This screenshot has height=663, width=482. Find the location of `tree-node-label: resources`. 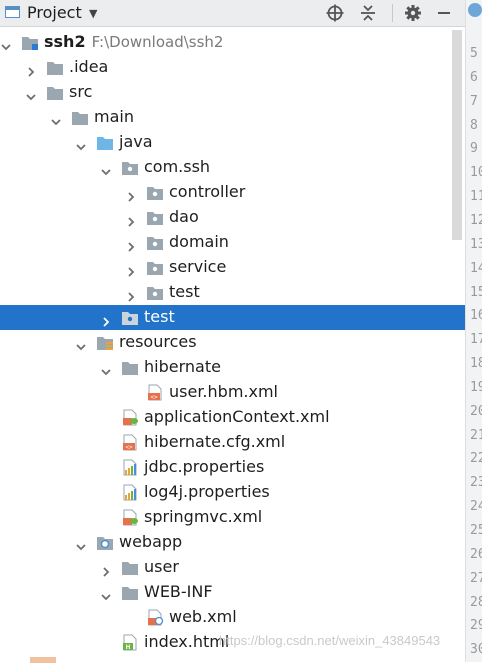

tree-node-label: resources is located at coordinates (158, 341).